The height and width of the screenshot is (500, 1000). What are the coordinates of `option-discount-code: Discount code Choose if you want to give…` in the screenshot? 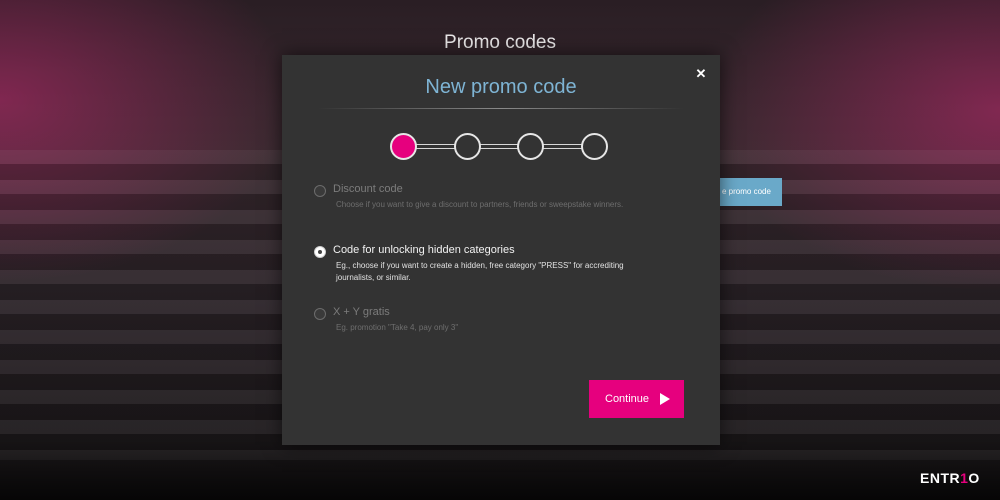 It's located at (502, 205).